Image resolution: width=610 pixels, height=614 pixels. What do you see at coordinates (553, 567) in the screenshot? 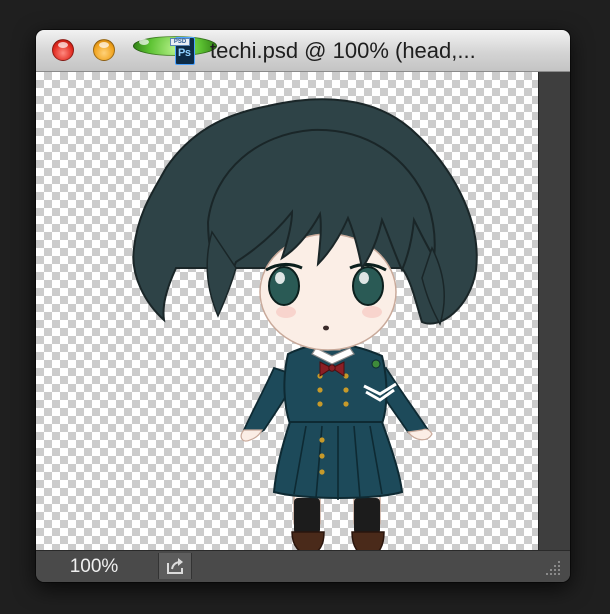
I see `resize-grip-icon` at bounding box center [553, 567].